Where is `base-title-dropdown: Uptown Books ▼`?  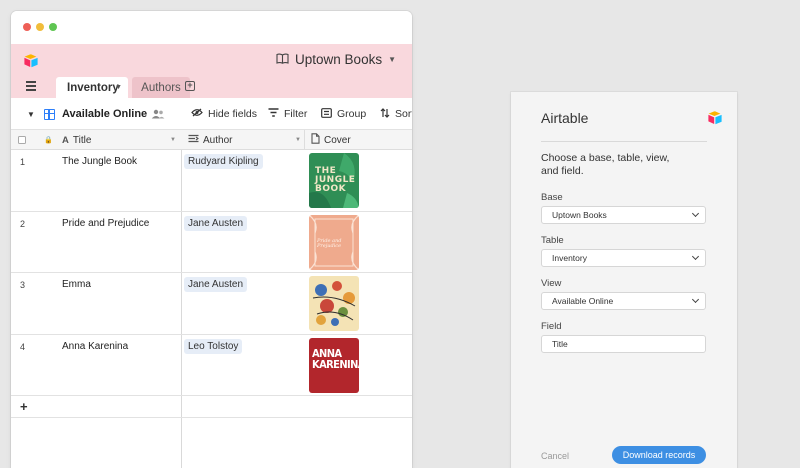 base-title-dropdown: Uptown Books ▼ is located at coordinates (336, 59).